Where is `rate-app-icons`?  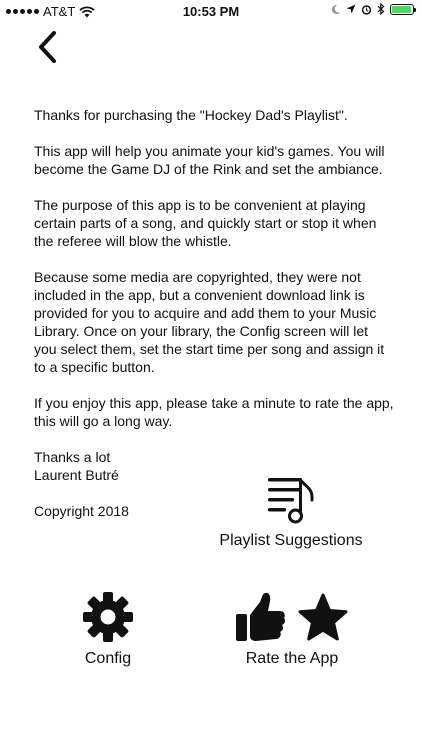
rate-app-icons is located at coordinates (292, 617).